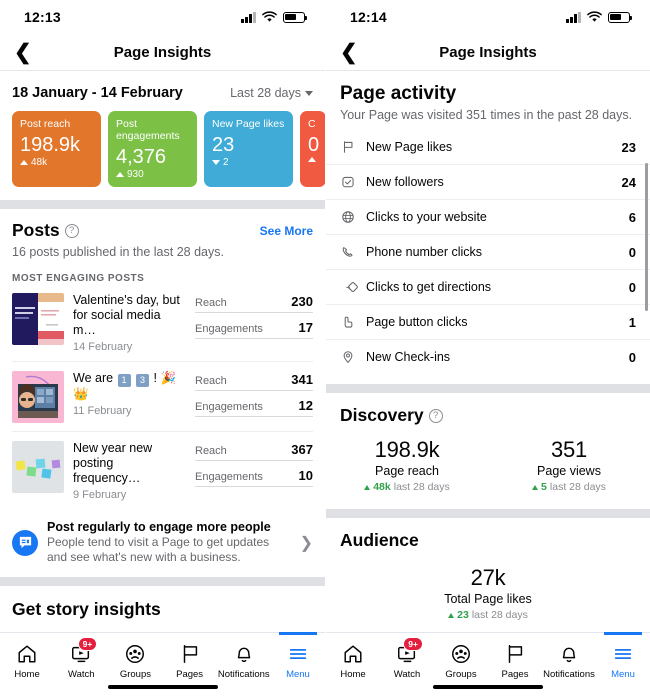 The height and width of the screenshot is (696, 650). Describe the element at coordinates (488, 147) in the screenshot. I see `activity-row: New Page likes 23` at that location.